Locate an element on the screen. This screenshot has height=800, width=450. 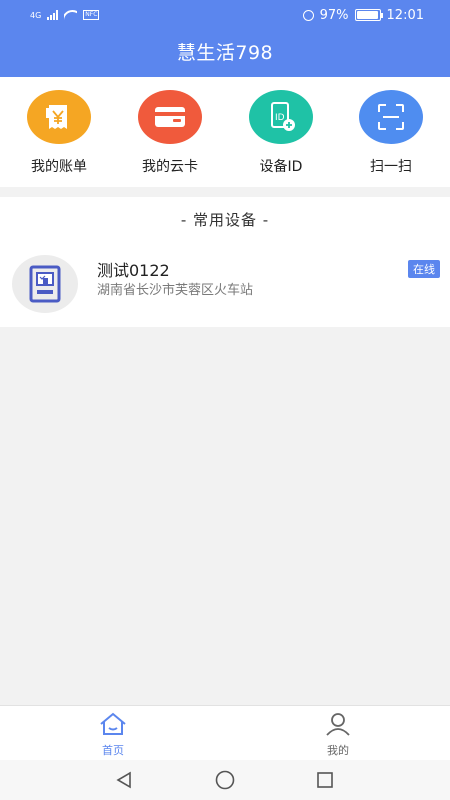
battery-percent: 97% is located at coordinates (334, 15).